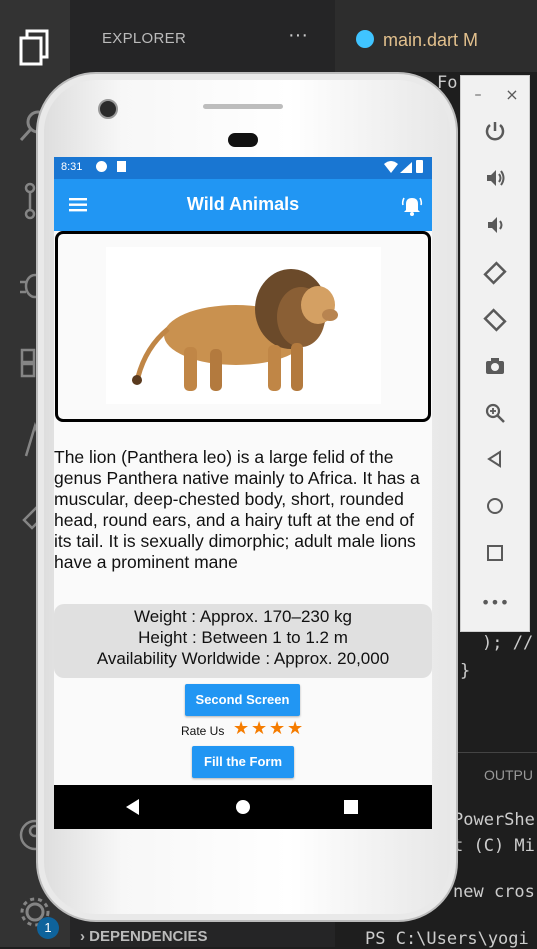 This screenshot has height=949, width=537. What do you see at coordinates (35, 49) in the screenshot?
I see `files-icon` at bounding box center [35, 49].